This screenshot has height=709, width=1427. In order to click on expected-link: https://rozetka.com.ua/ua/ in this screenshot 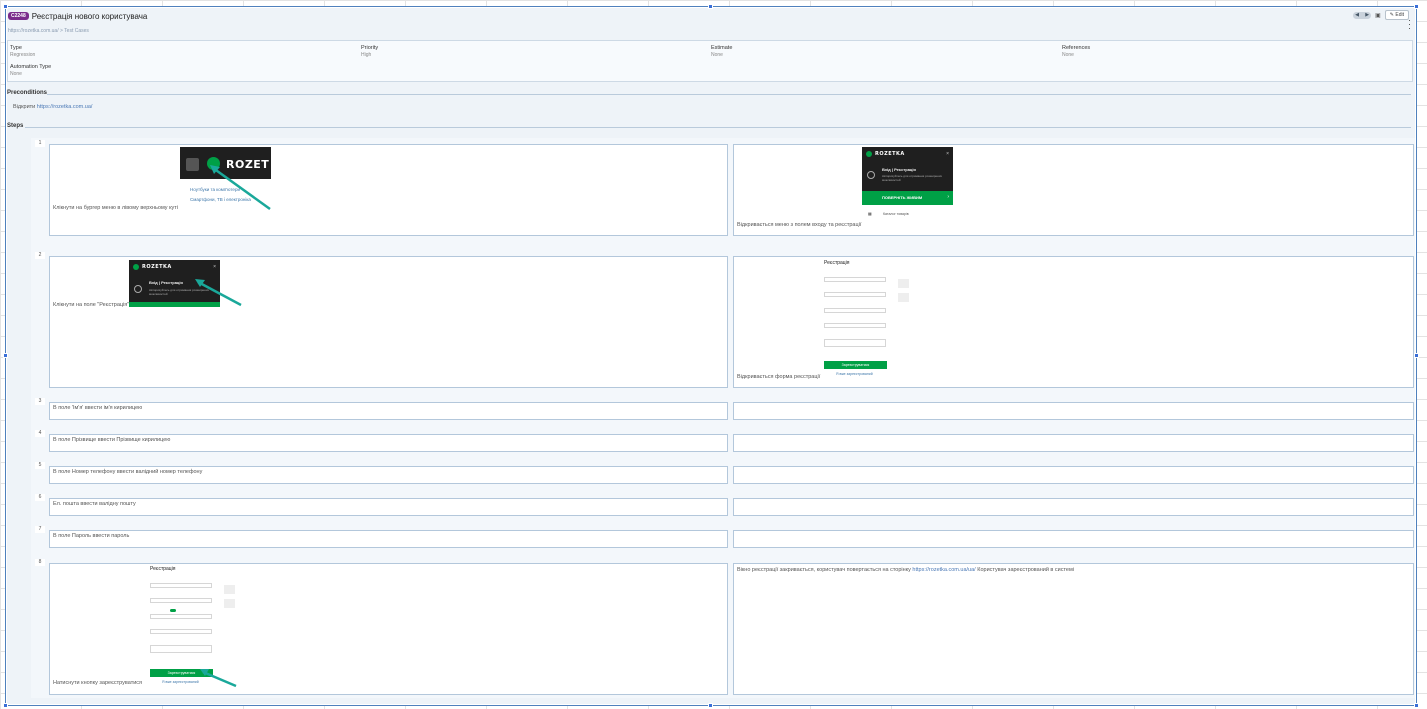, I will do `click(943, 570)`.